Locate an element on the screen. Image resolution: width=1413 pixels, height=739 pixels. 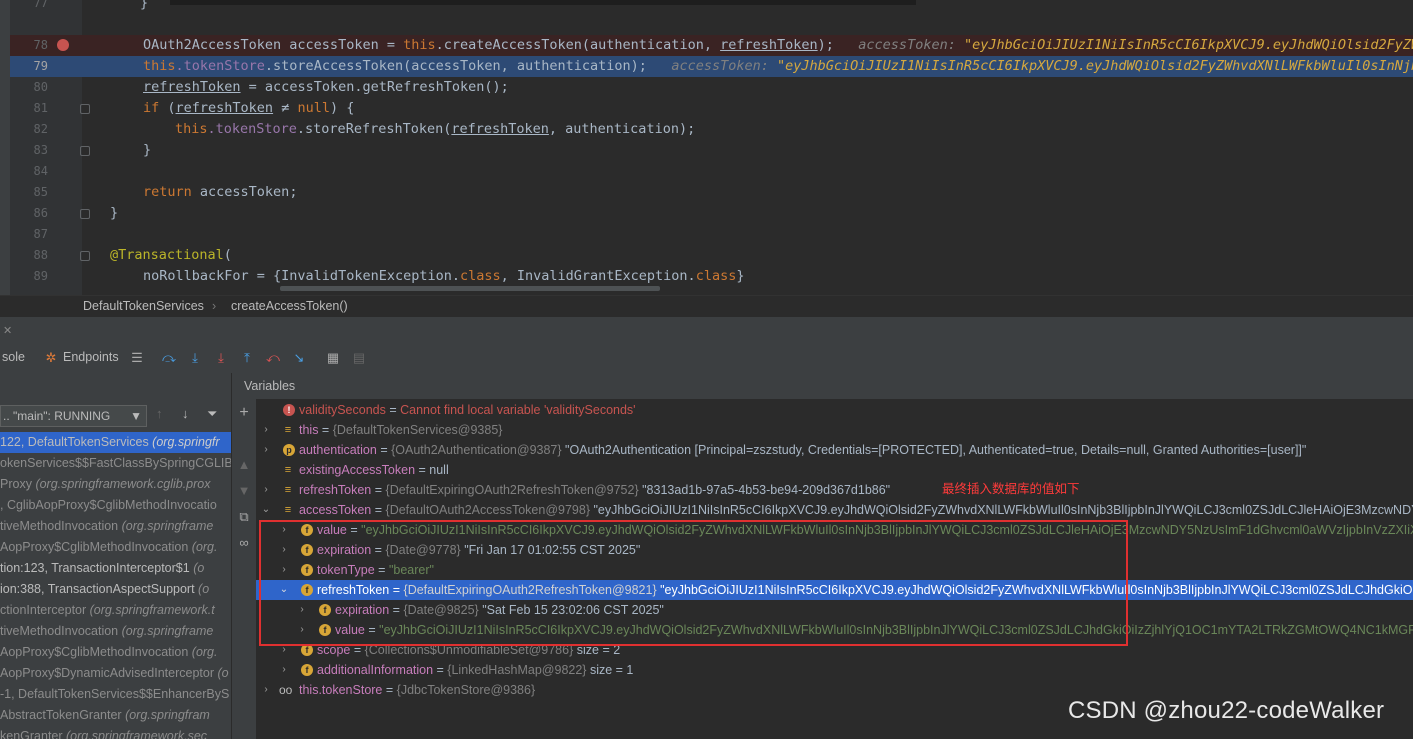
force-step-into-icon: ⤓ is located at coordinates (221, 358).